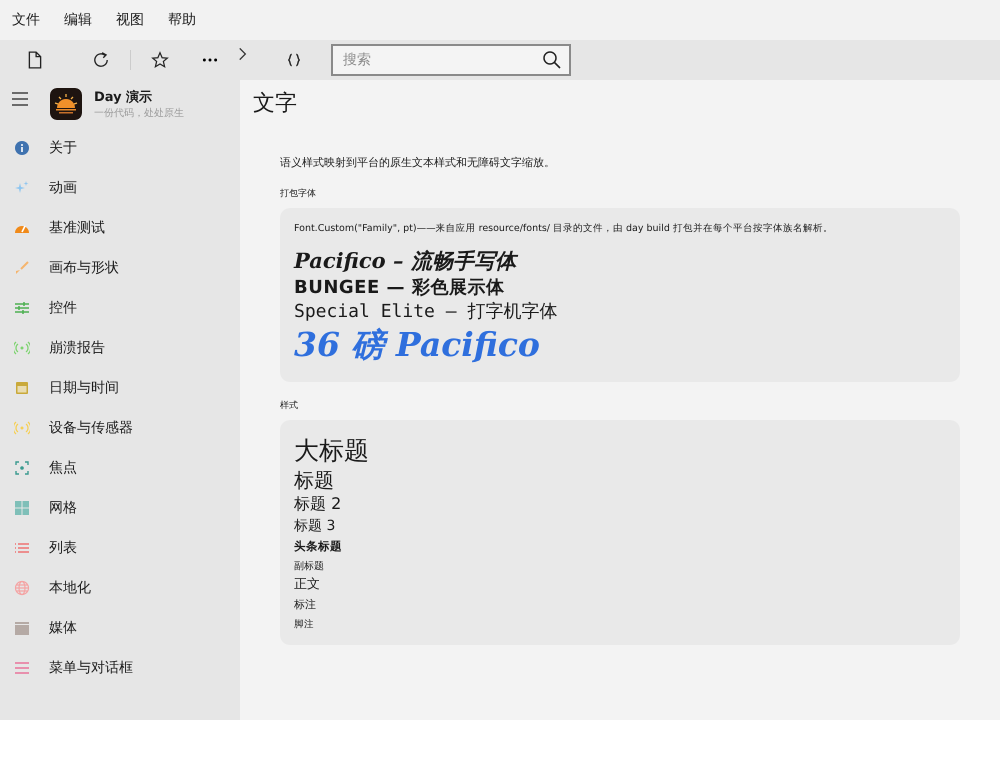 This screenshot has height=776, width=1000. Describe the element at coordinates (294, 60) in the screenshot. I see `braces-icon` at that location.